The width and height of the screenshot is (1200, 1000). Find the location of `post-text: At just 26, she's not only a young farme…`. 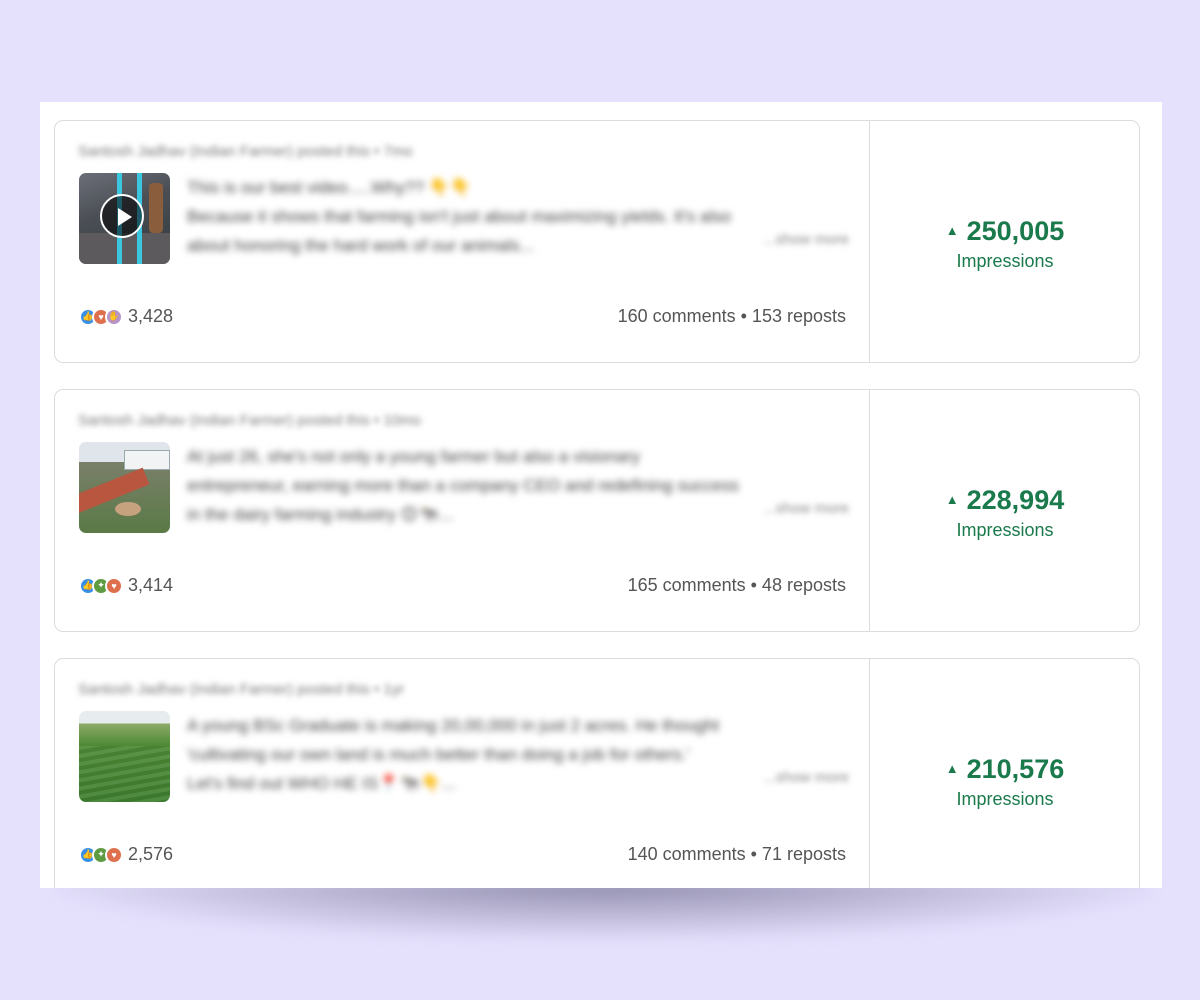

post-text: At just 26, she's not only a young farme… is located at coordinates (463, 485).